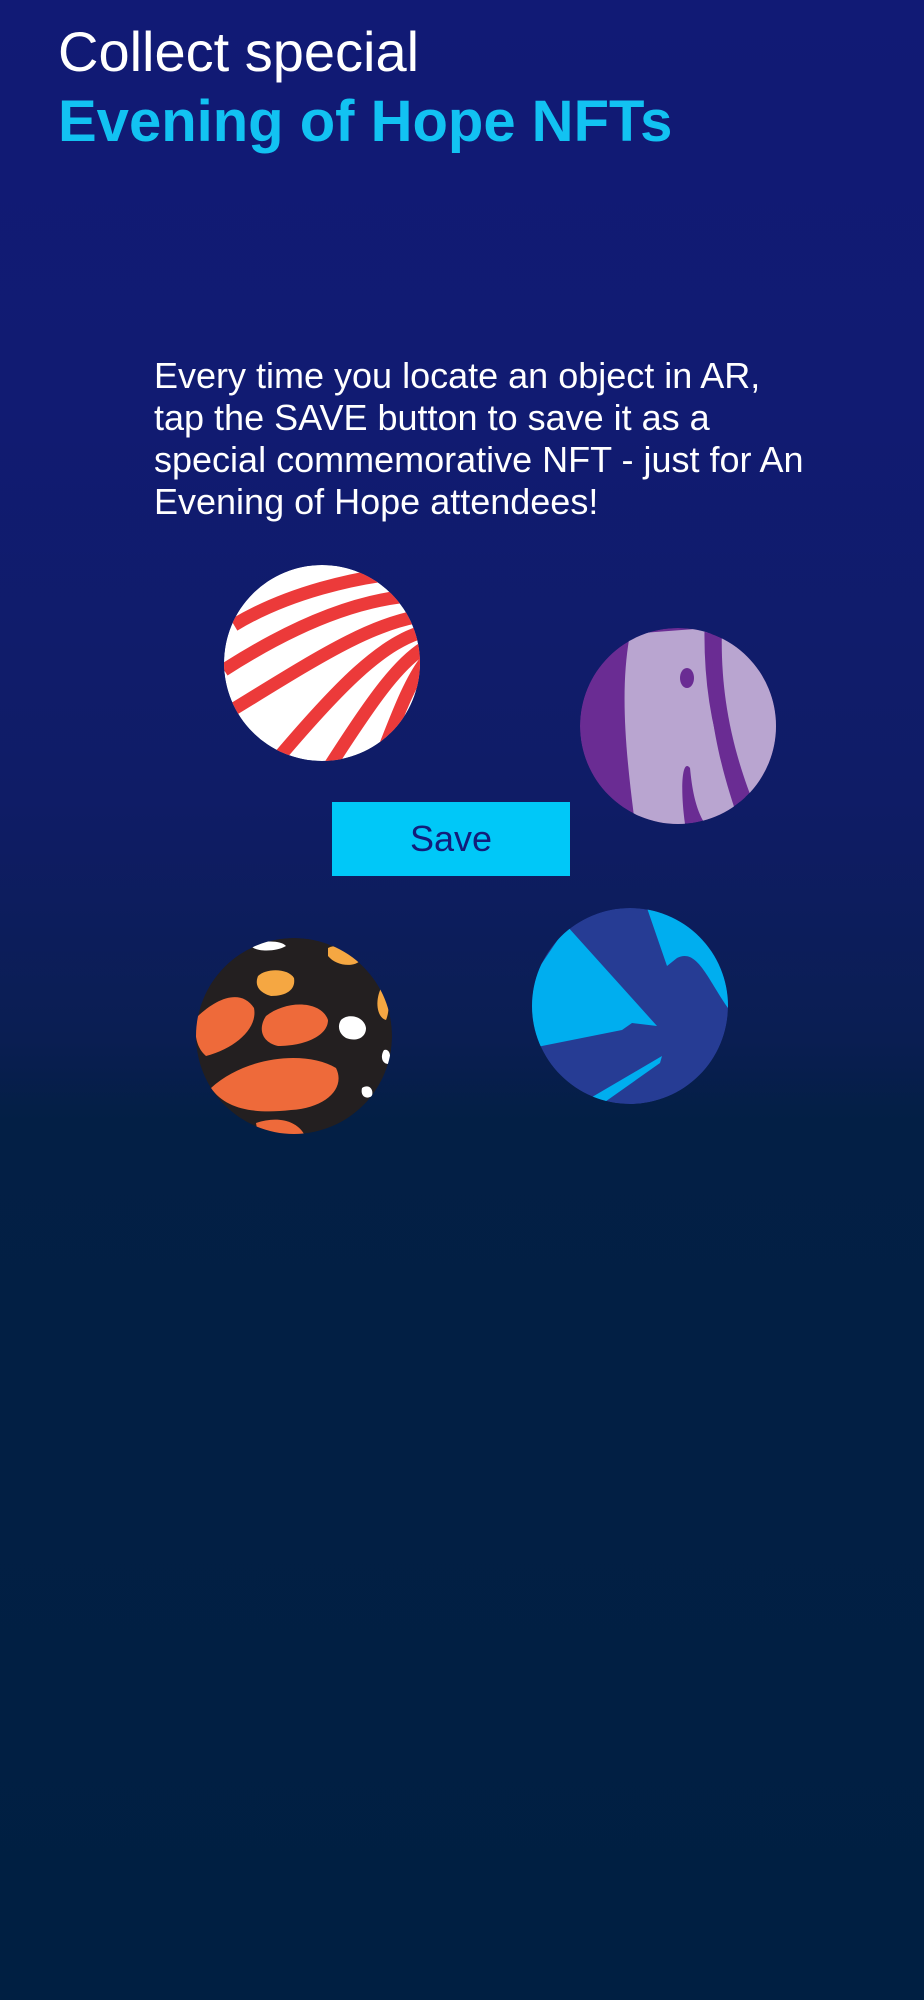  What do you see at coordinates (630, 1006) in the screenshot?
I see `blue-geometric-nft-icon` at bounding box center [630, 1006].